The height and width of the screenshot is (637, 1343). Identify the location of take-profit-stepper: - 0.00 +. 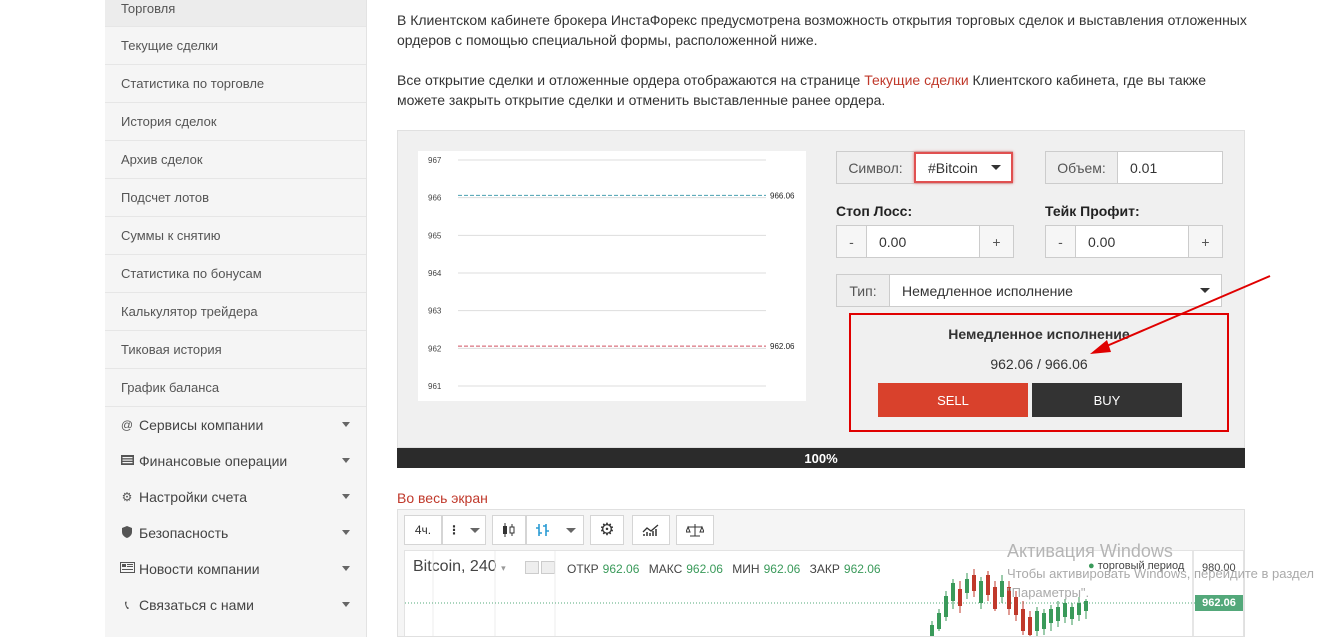
(1134, 241).